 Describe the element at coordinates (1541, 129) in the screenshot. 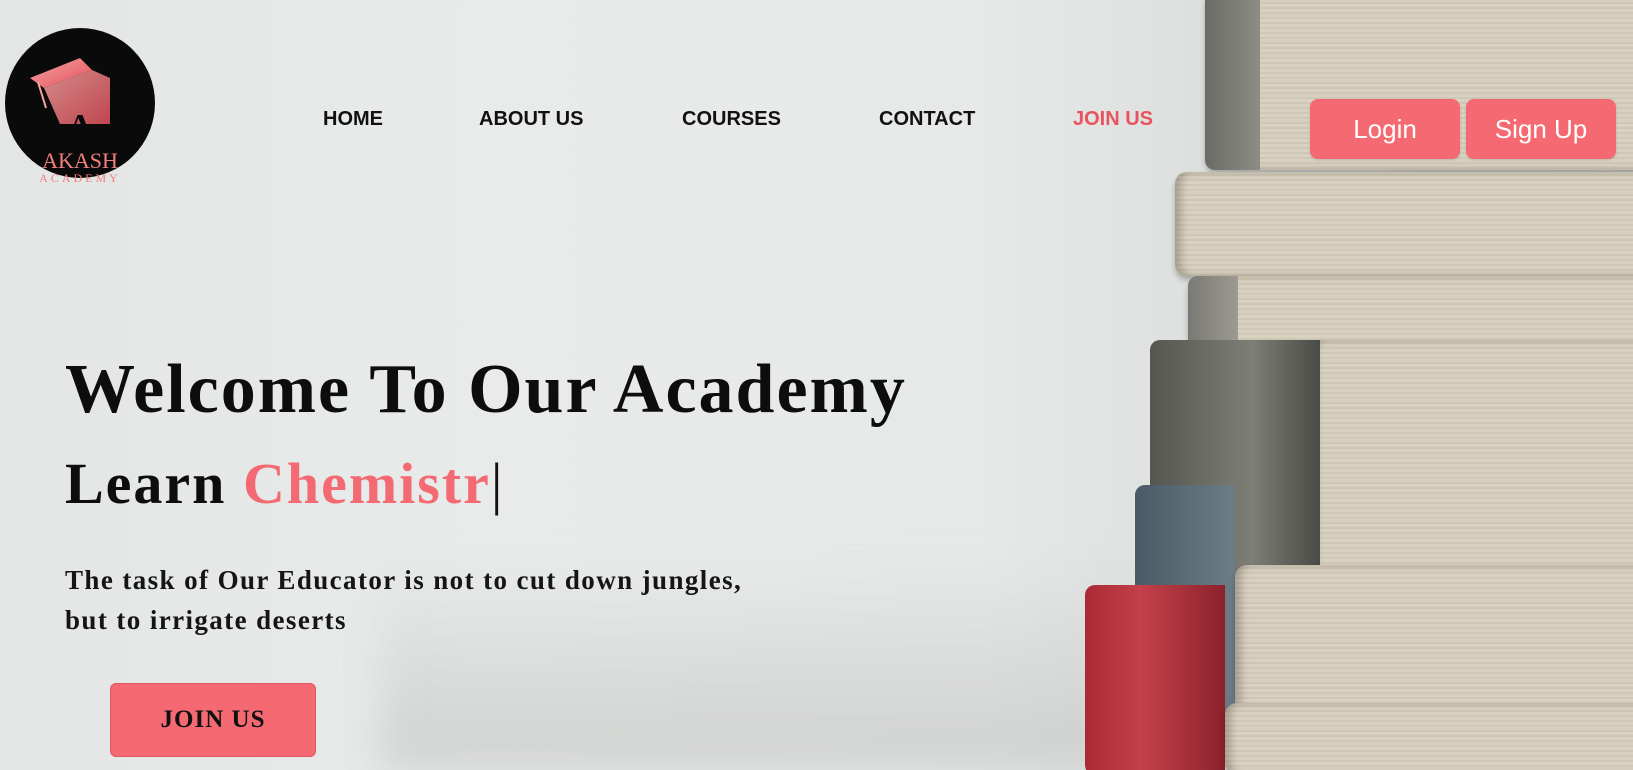

I see `signup-button: Sign Up` at that location.